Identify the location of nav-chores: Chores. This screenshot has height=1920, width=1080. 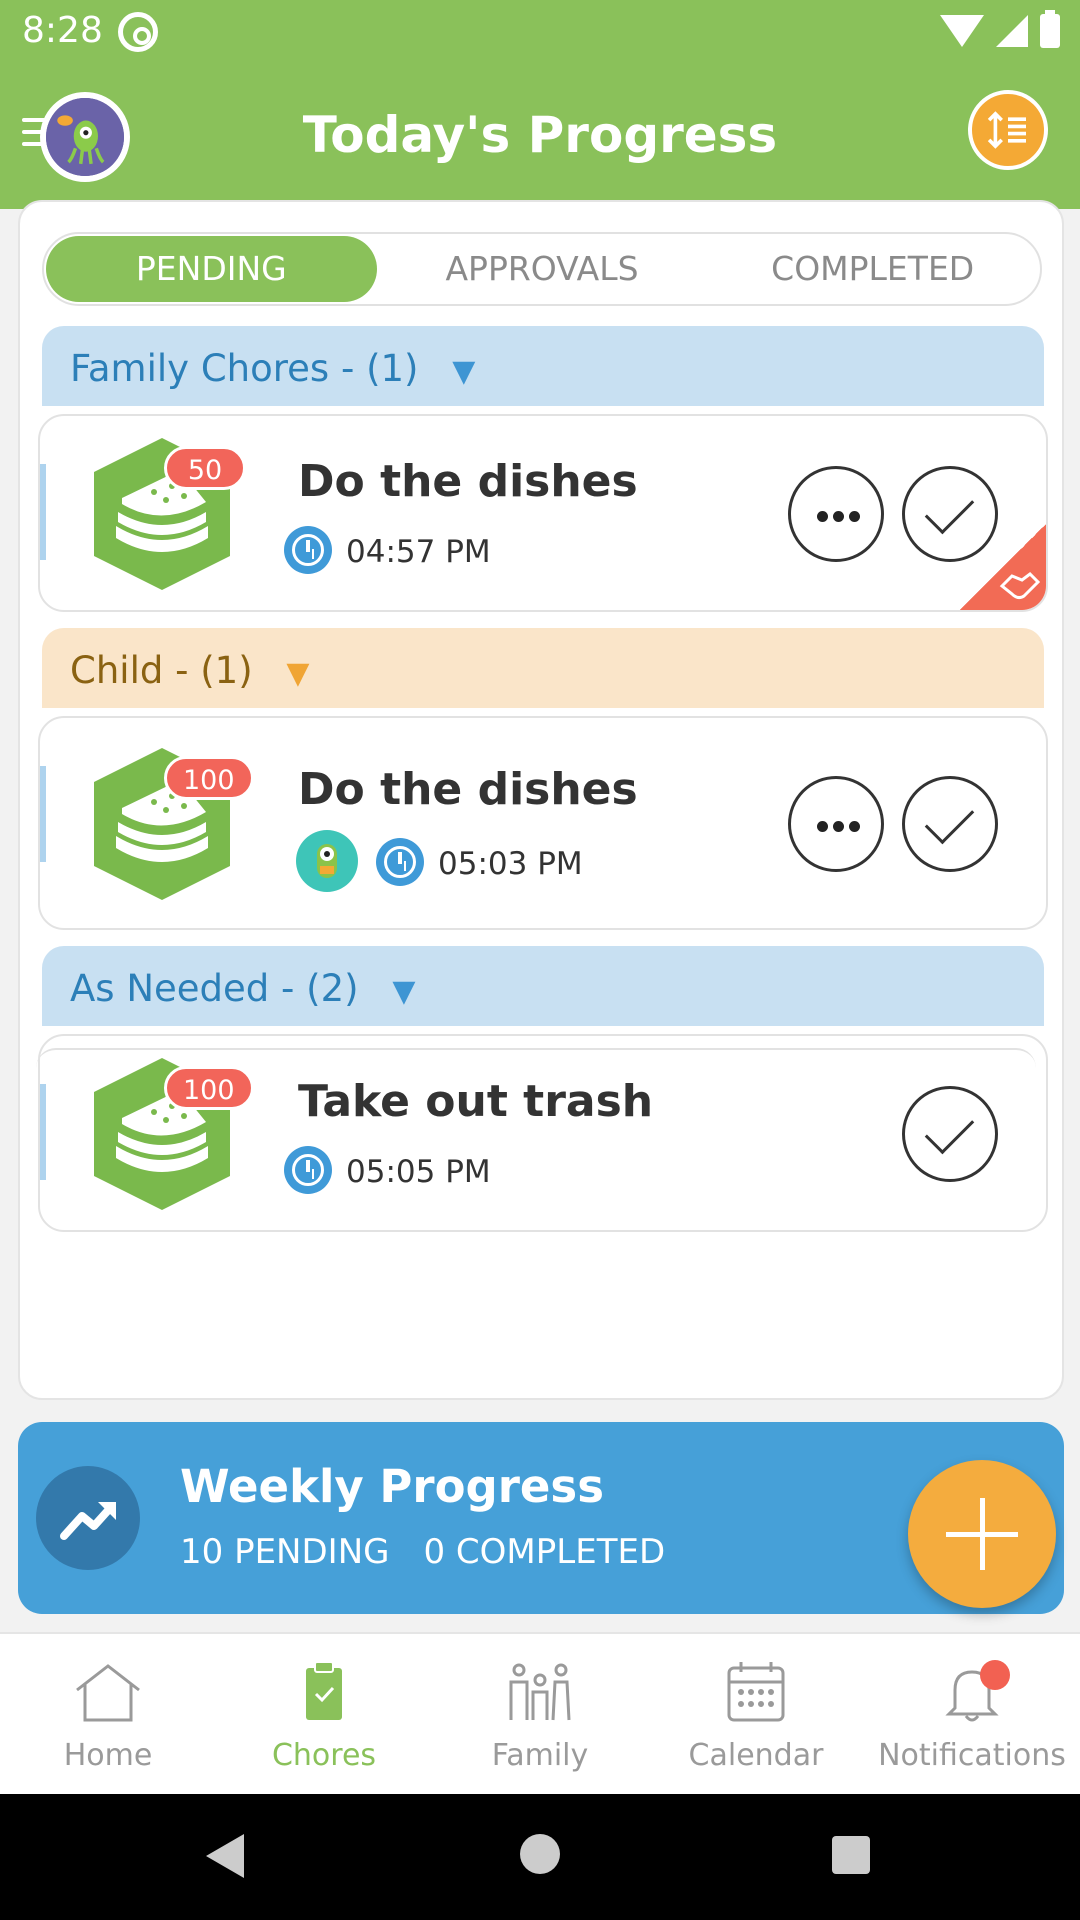
(324, 1714).